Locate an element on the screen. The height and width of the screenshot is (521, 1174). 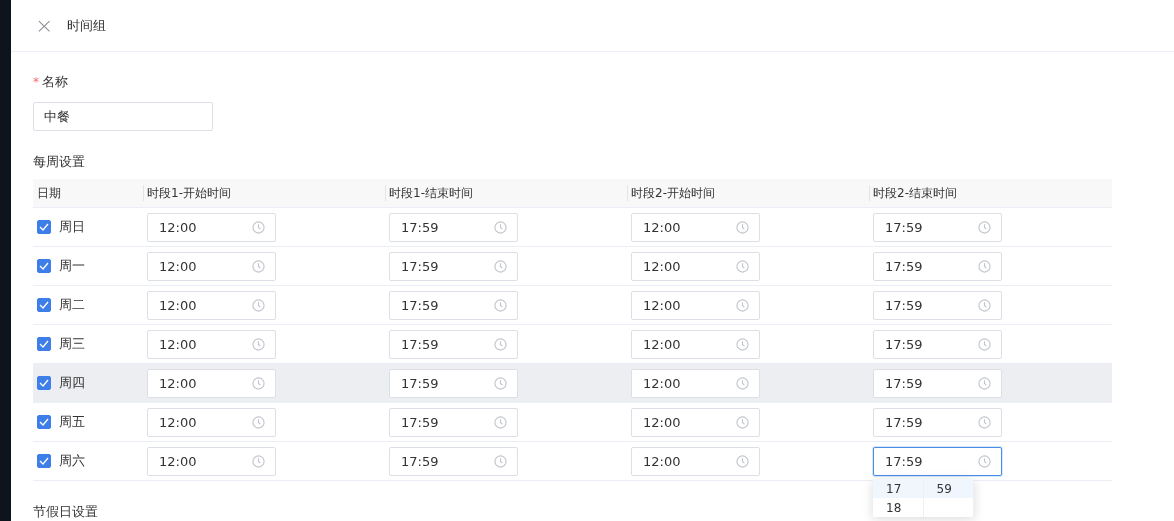
day-label: 周四 is located at coordinates (72, 383).